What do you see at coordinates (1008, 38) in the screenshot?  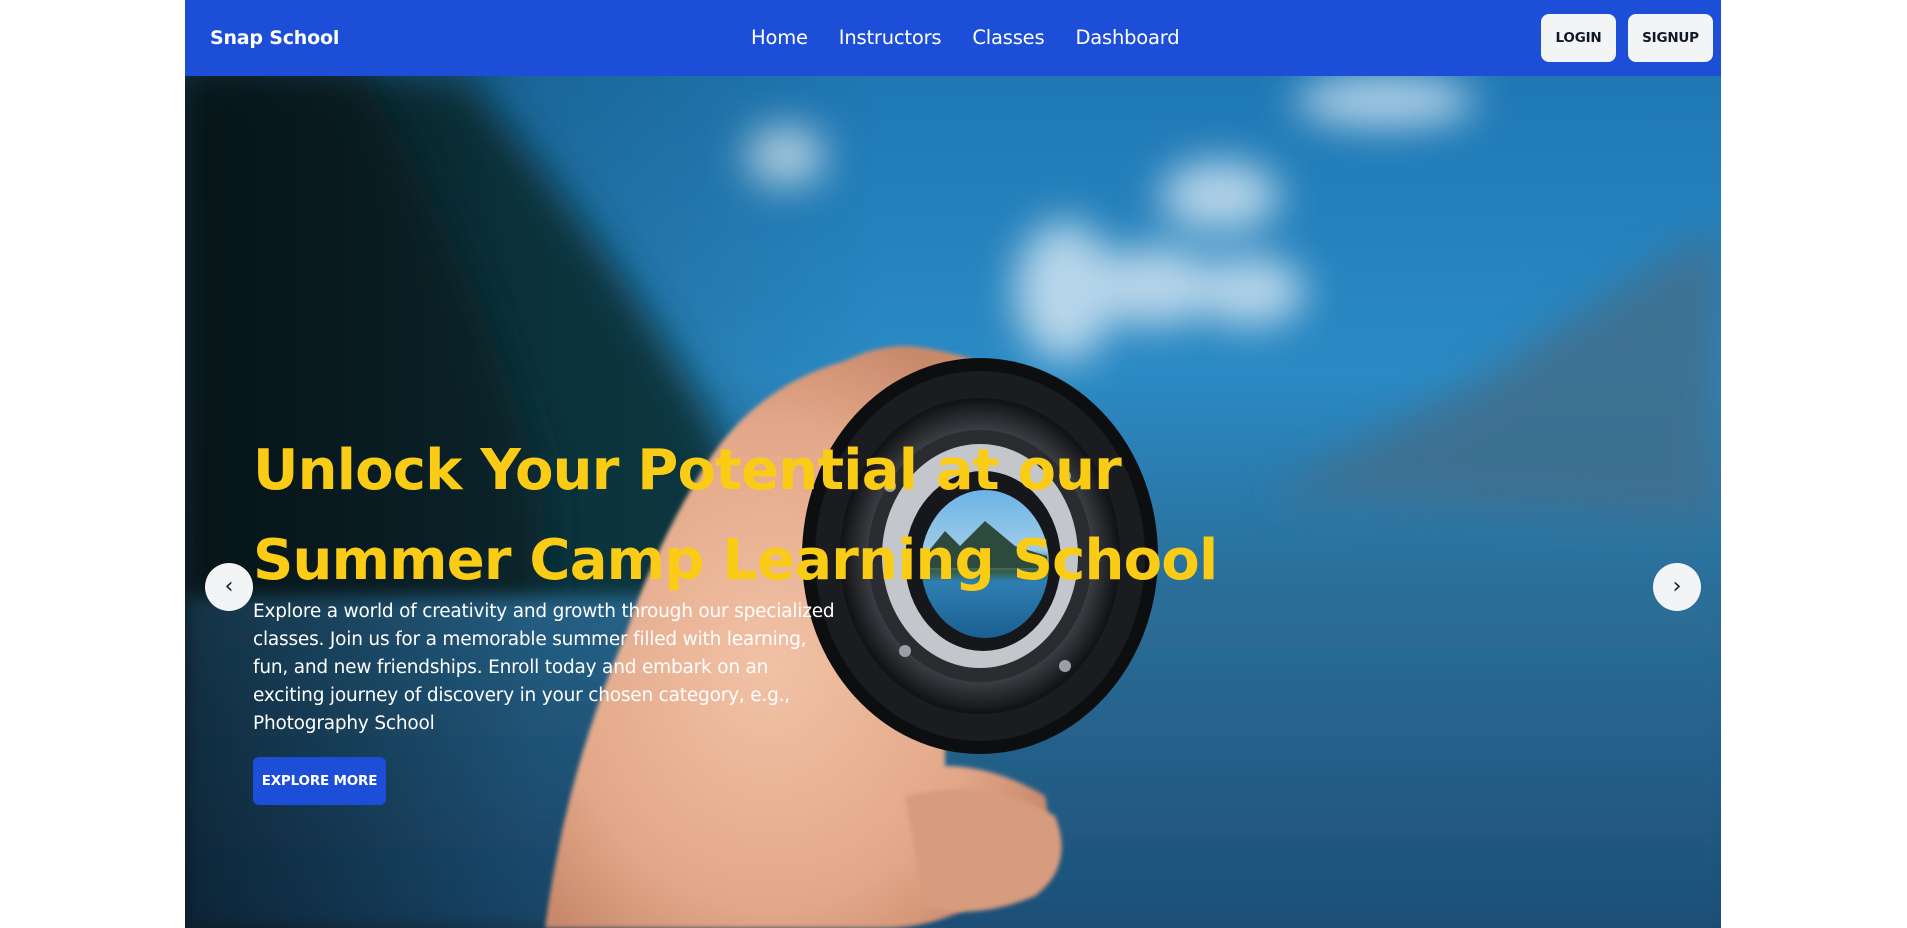 I see `nav-link-classes: Classes` at bounding box center [1008, 38].